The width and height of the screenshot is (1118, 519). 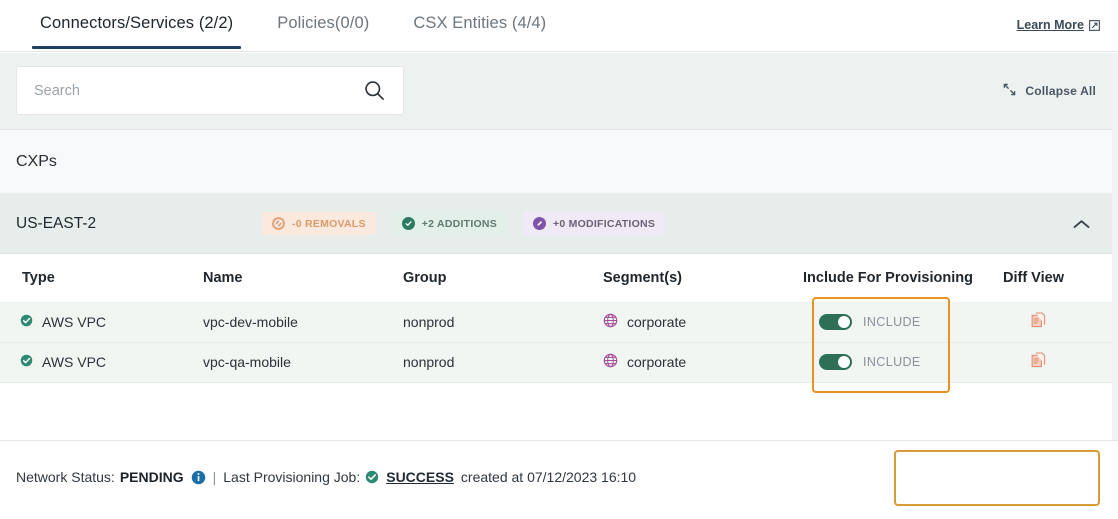 What do you see at coordinates (500, 278) in the screenshot?
I see `column-header-group: Group` at bounding box center [500, 278].